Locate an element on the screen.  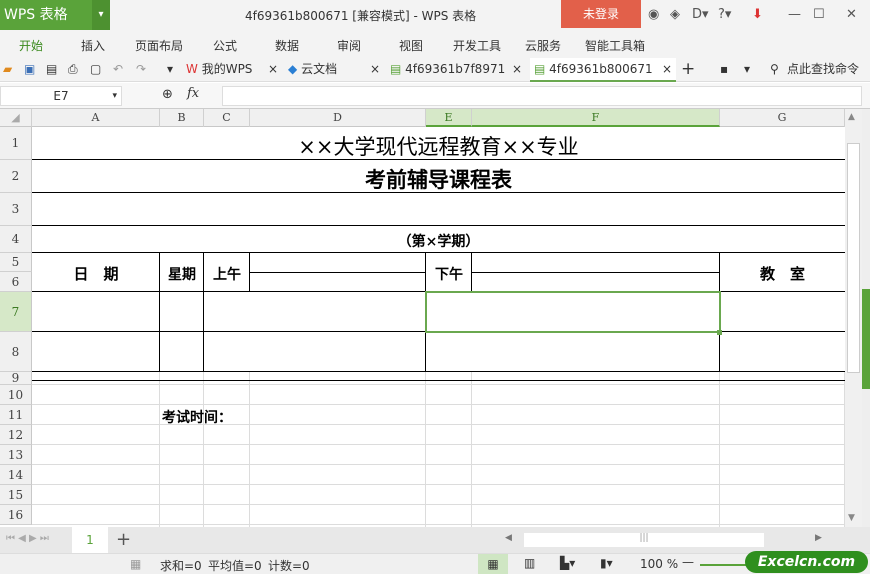
save-icon: ▣ is located at coordinates (29, 70).